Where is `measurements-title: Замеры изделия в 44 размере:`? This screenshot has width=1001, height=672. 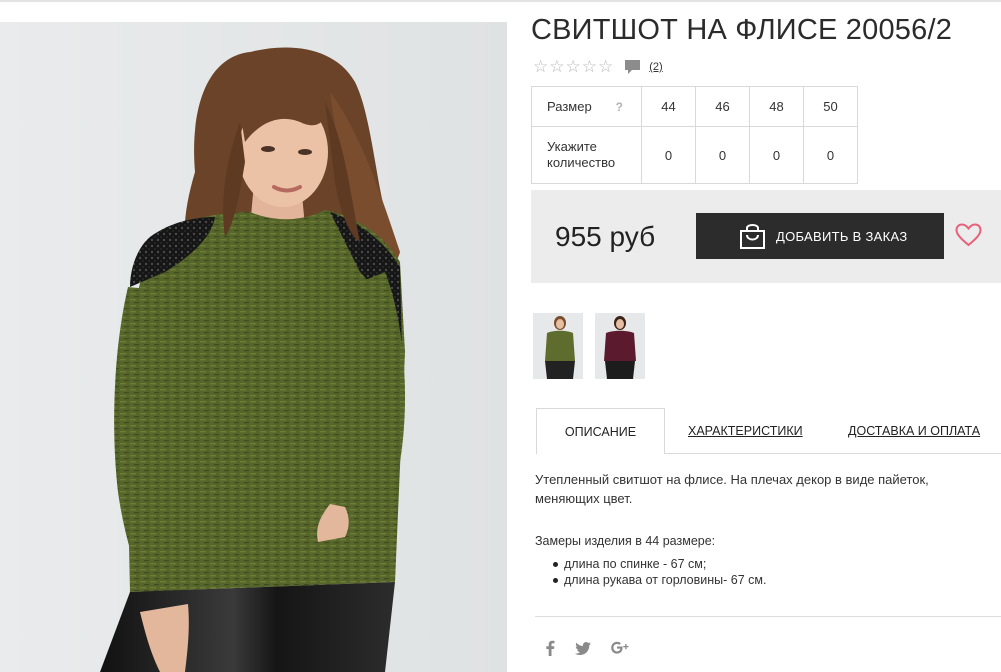
measurements-title: Замеры изделия в 44 размере: is located at coordinates (625, 541).